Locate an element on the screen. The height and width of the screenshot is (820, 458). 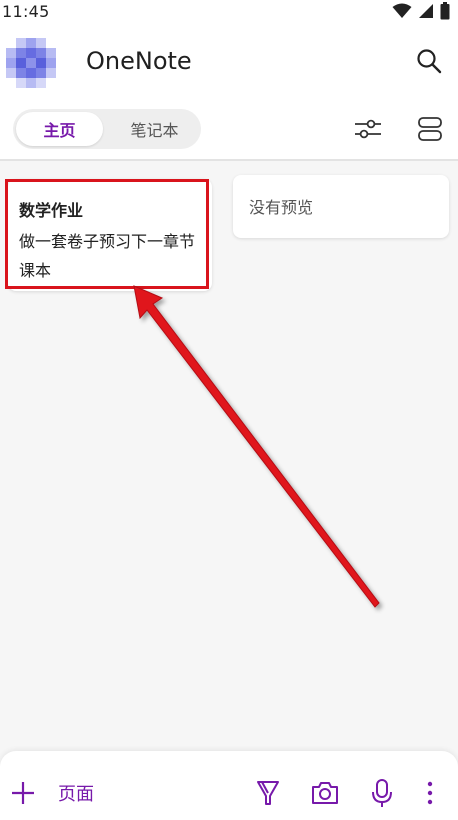
layout-icon is located at coordinates (430, 129).